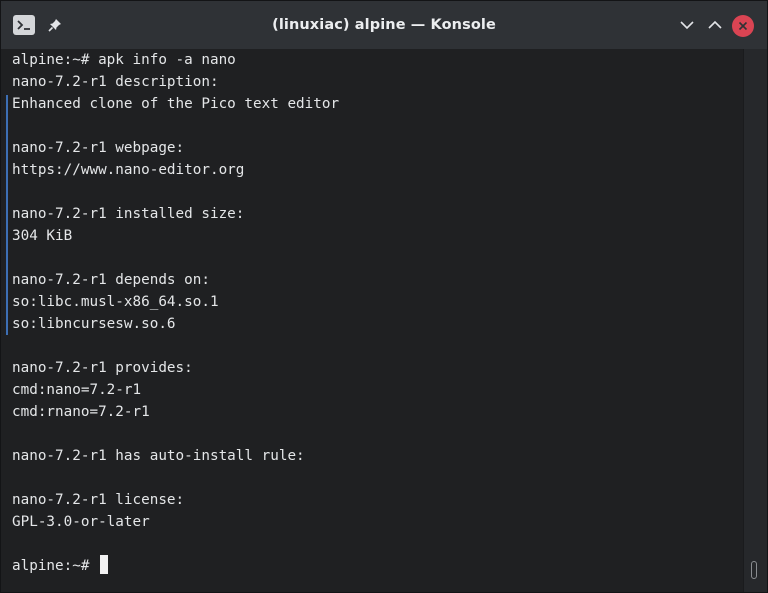 Image resolution: width=768 pixels, height=593 pixels. Describe the element at coordinates (175, 390) in the screenshot. I see `terminal-line: cmd:nano=7.2-r1` at that location.